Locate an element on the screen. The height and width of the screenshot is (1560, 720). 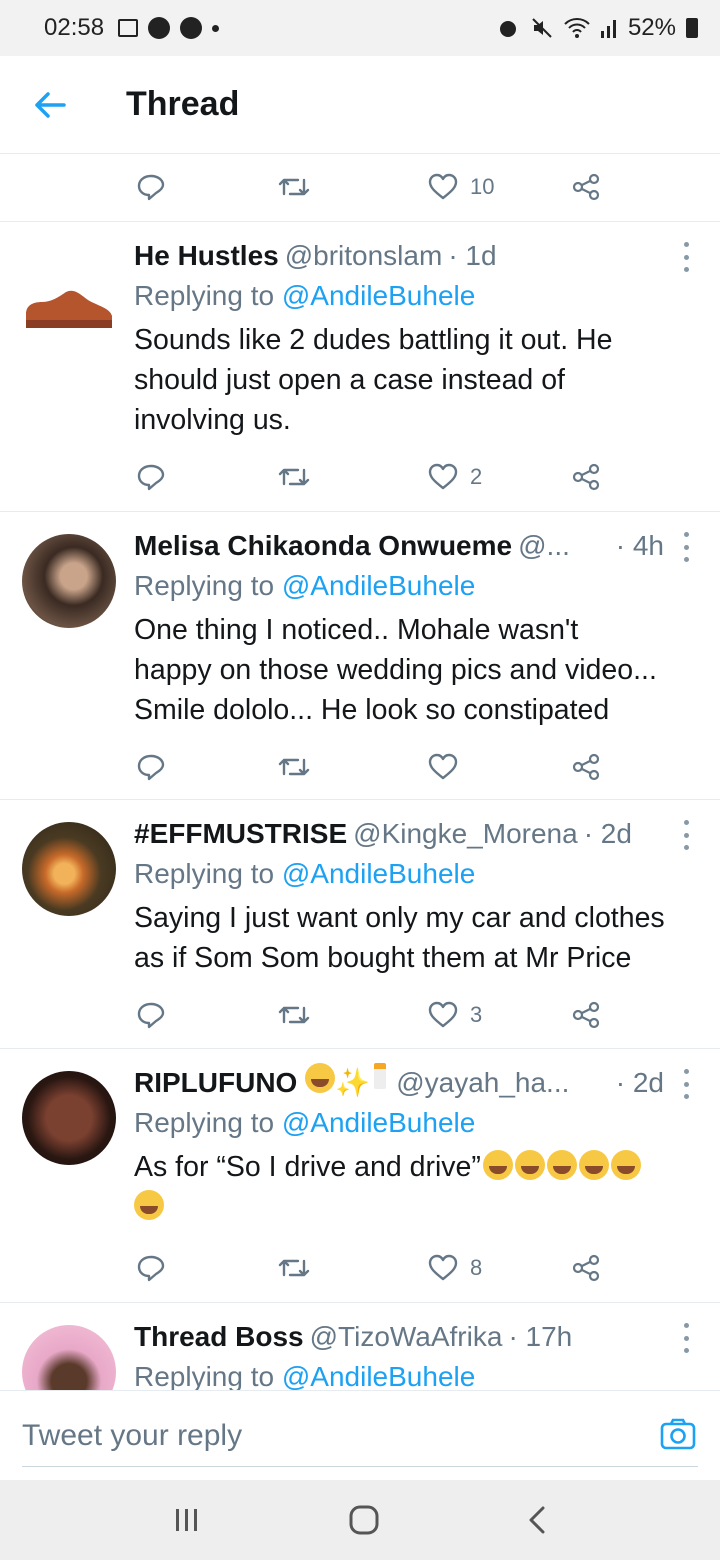
tweet-actions: 2 is located at coordinates (360, 477).